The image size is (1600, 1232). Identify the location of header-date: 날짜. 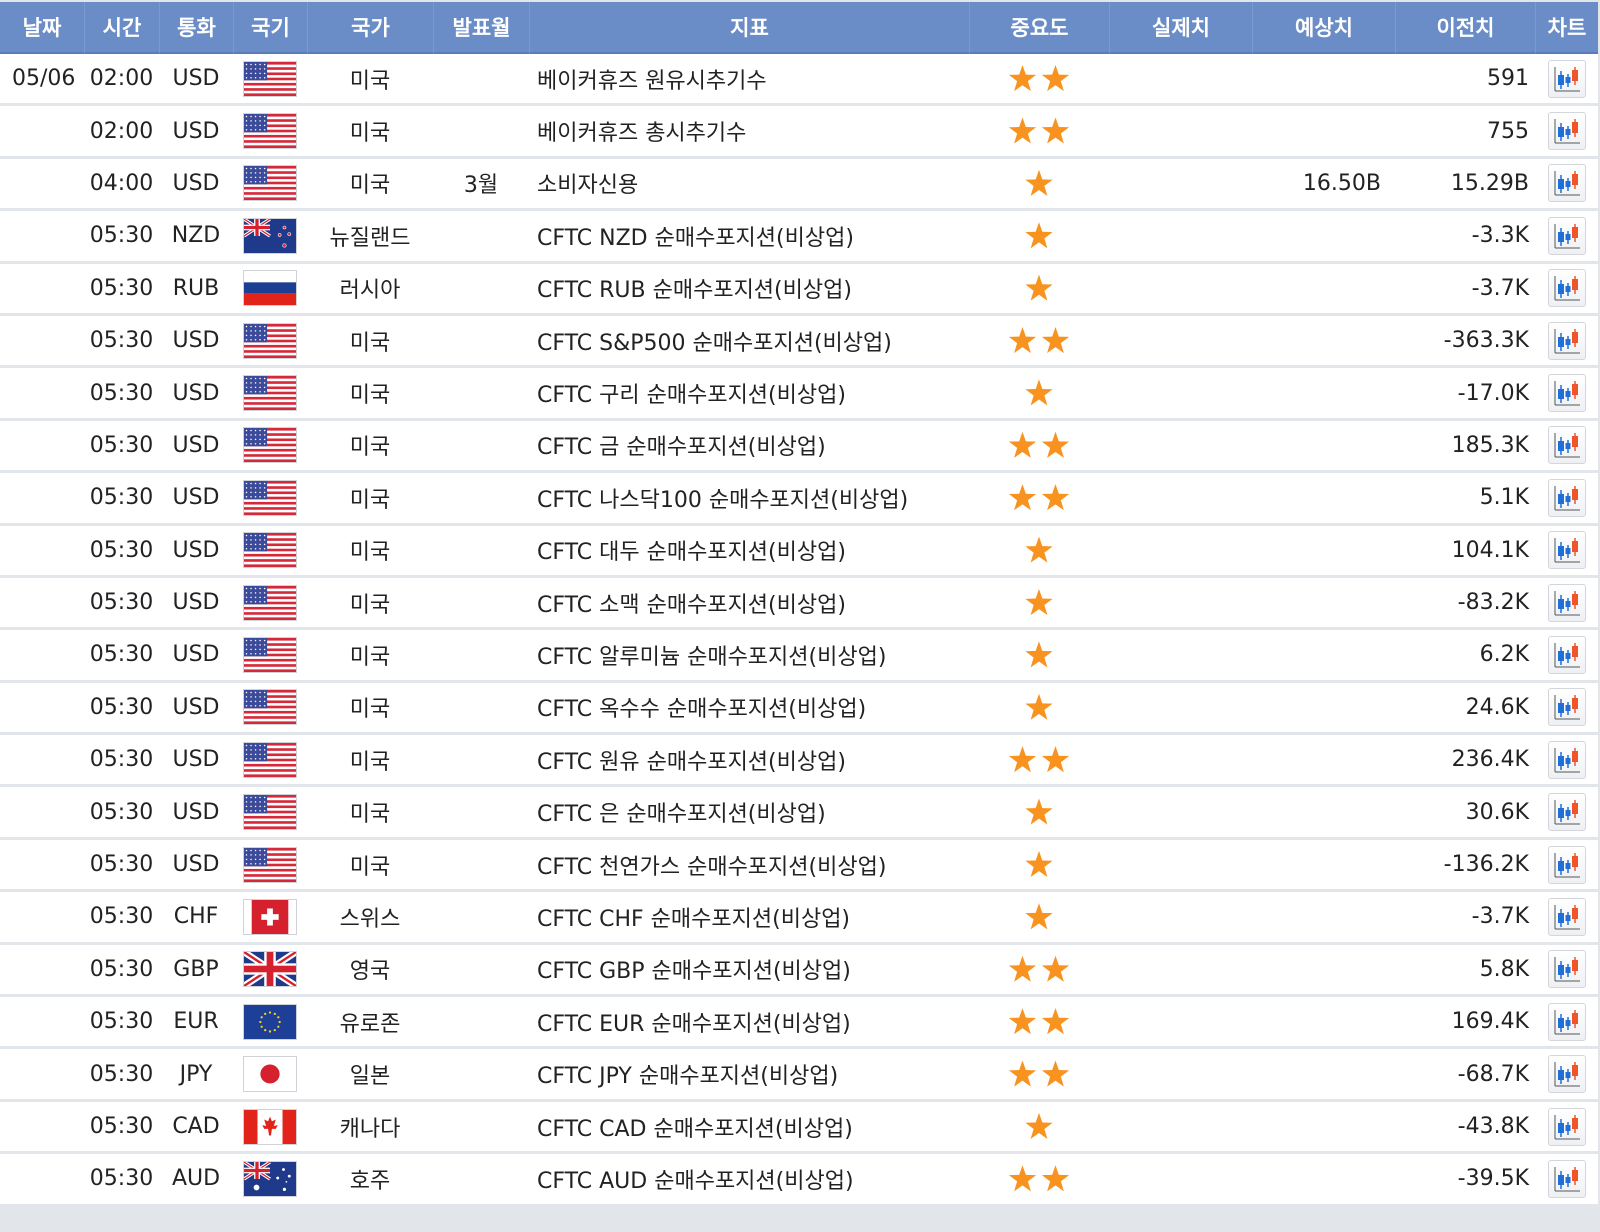
(42, 28).